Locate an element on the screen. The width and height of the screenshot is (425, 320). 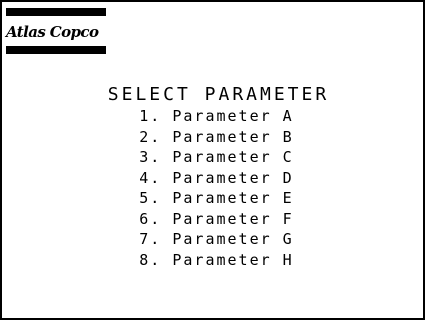
menu-item-parameter-f: 6. Parameter F is located at coordinates (215, 219).